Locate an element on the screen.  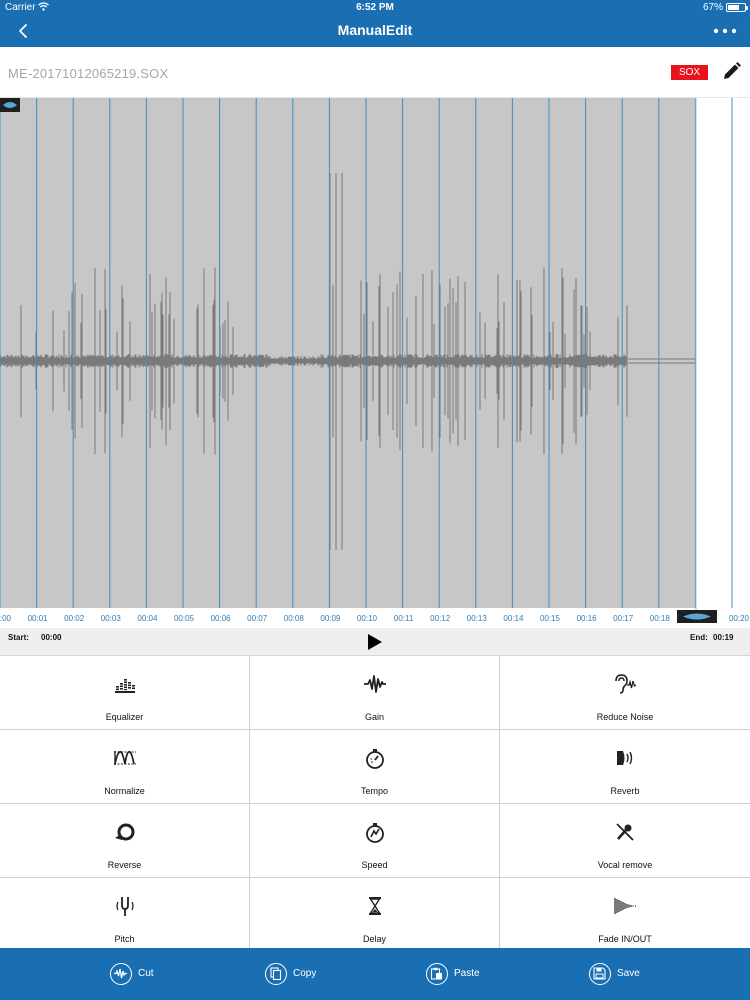
save-disk-icon is located at coordinates (599, 973).